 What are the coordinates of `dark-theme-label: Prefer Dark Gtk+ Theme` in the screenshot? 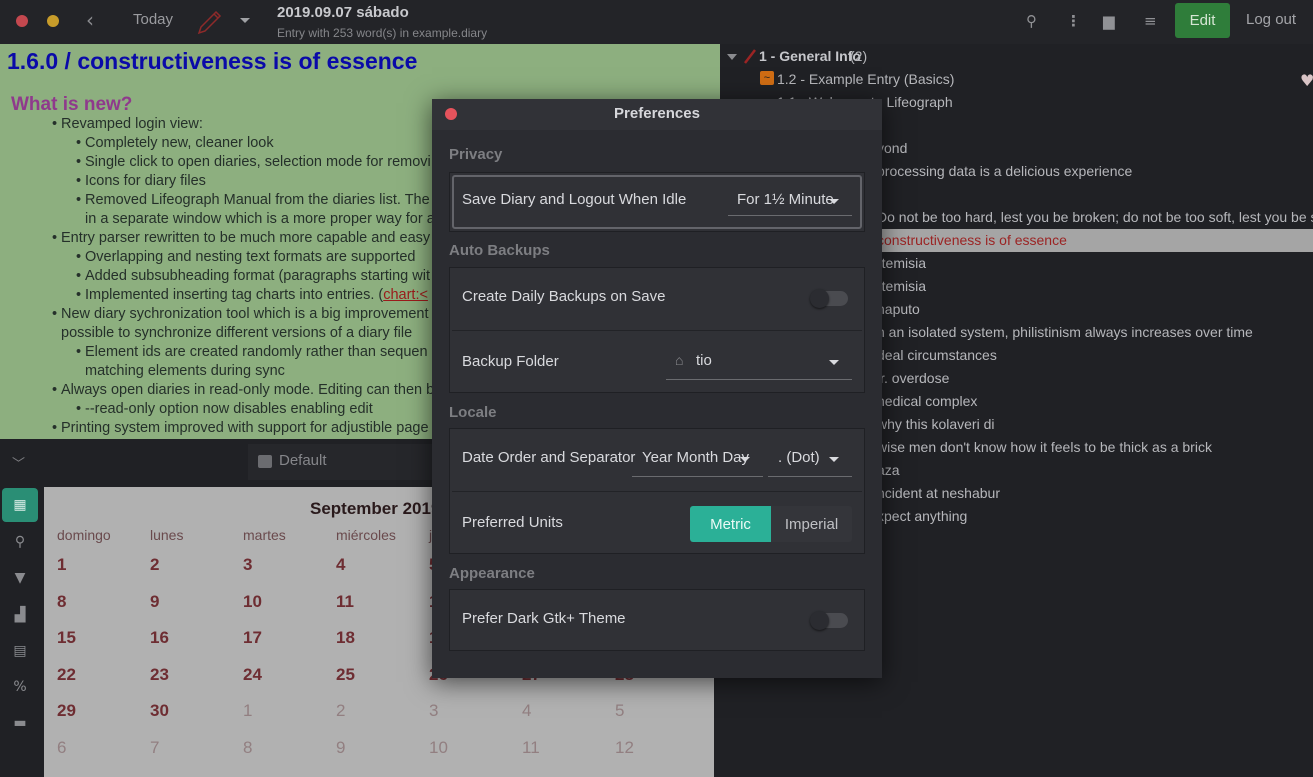 It's located at (544, 618).